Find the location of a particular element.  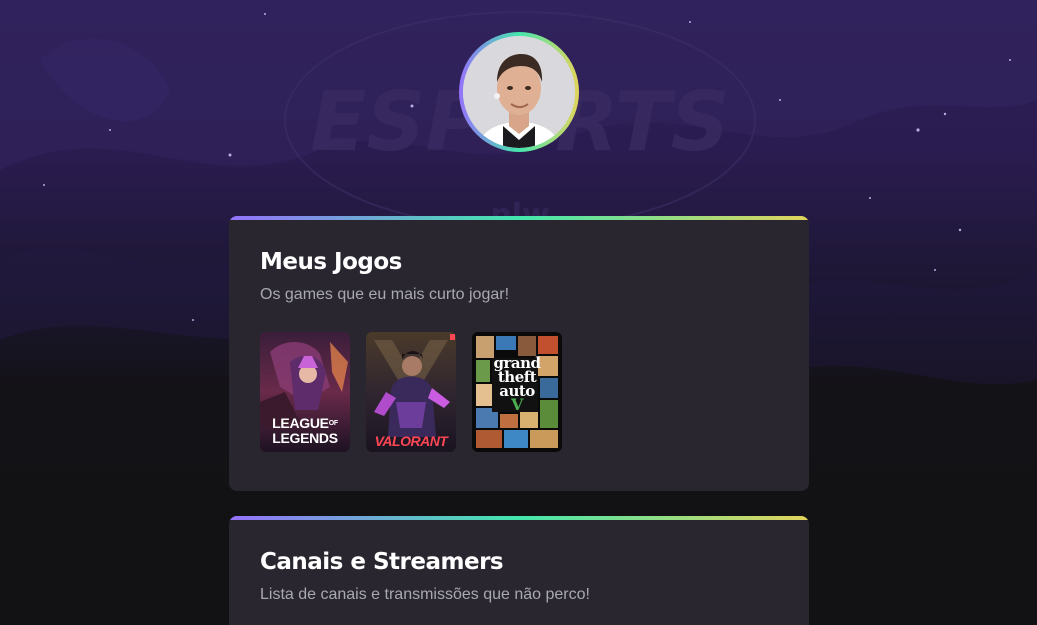

avatar-photo is located at coordinates (519, 92).